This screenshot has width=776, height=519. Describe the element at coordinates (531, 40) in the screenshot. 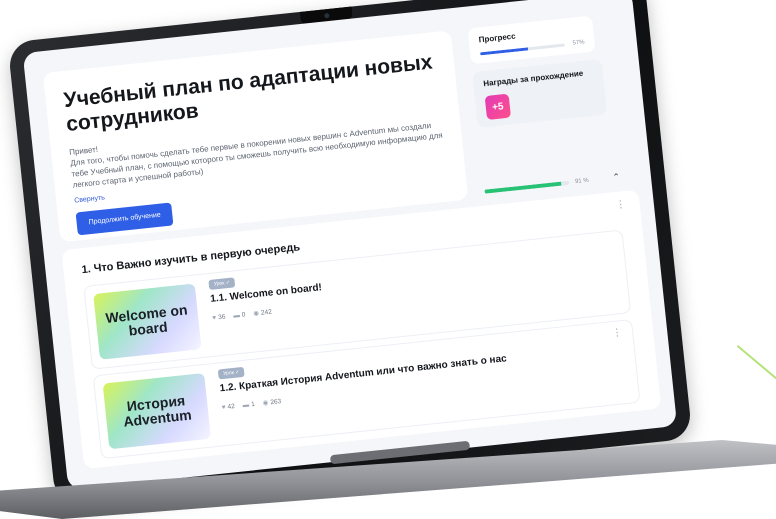

I see `progress-card: Прогресс 57%` at that location.